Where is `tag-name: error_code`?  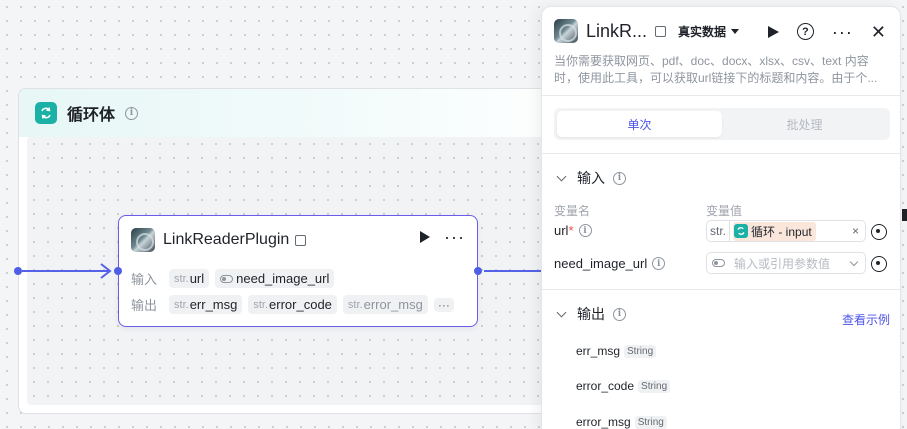
tag-name: error_code is located at coordinates (300, 304).